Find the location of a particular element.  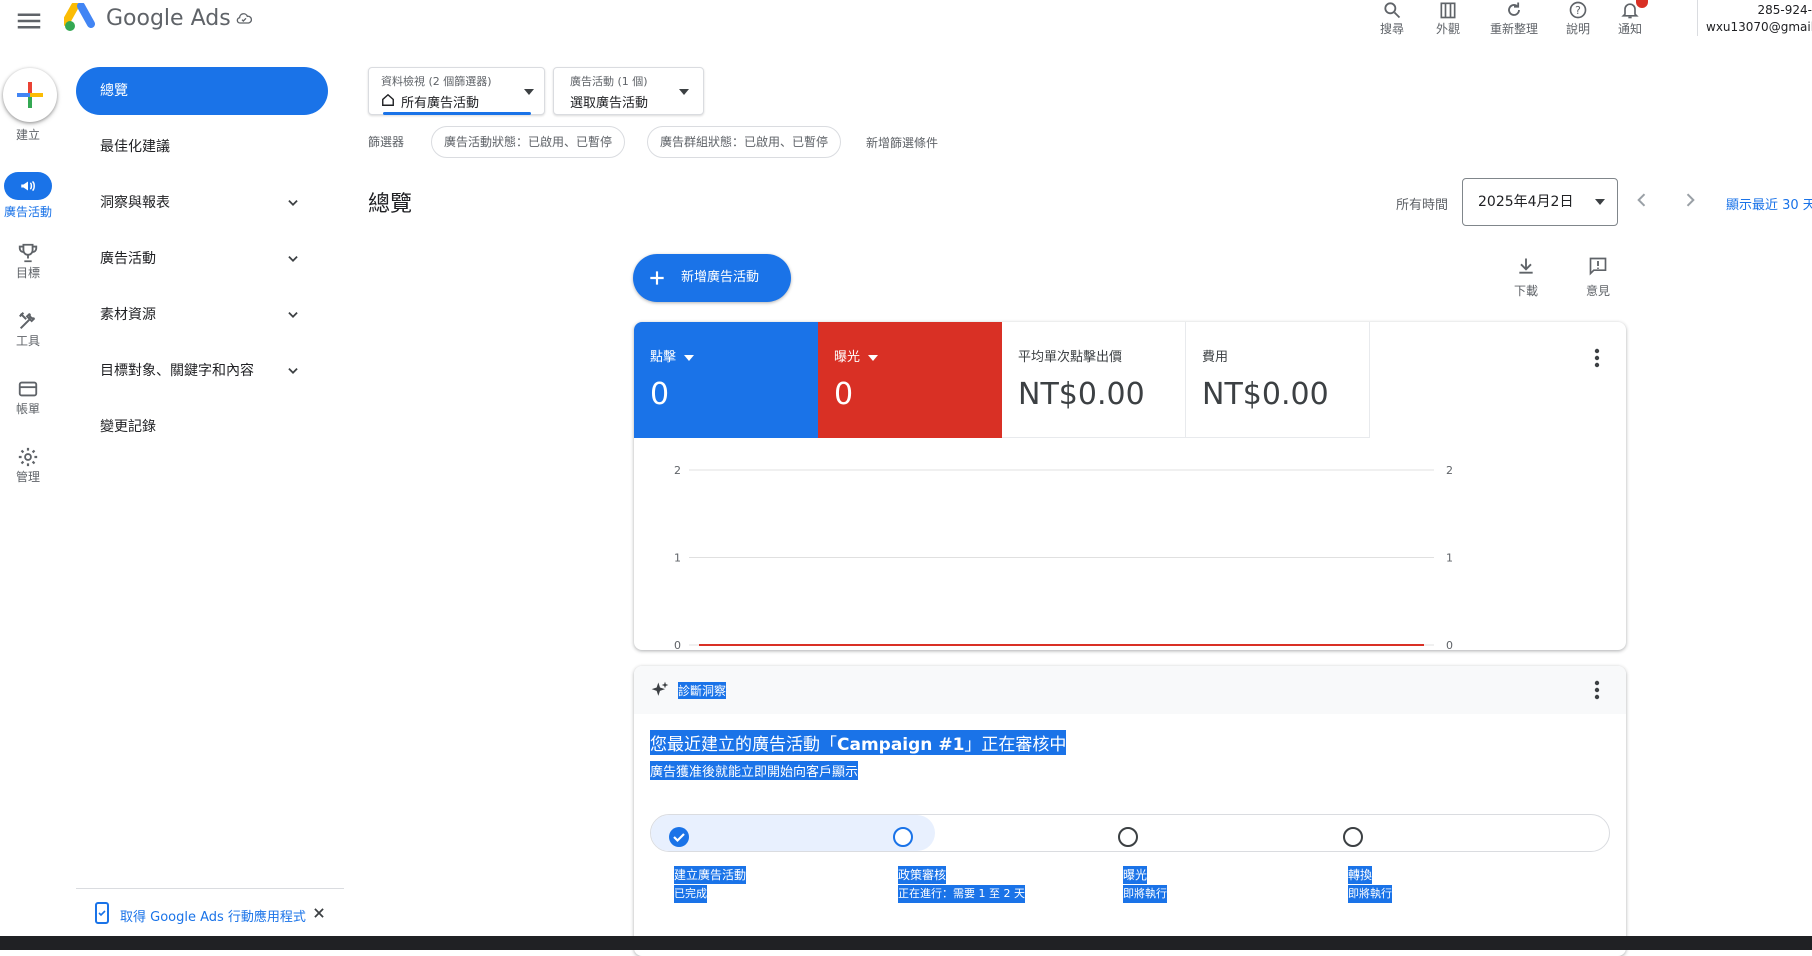

y-tick-label-right: 2 is located at coordinates (1449, 470).